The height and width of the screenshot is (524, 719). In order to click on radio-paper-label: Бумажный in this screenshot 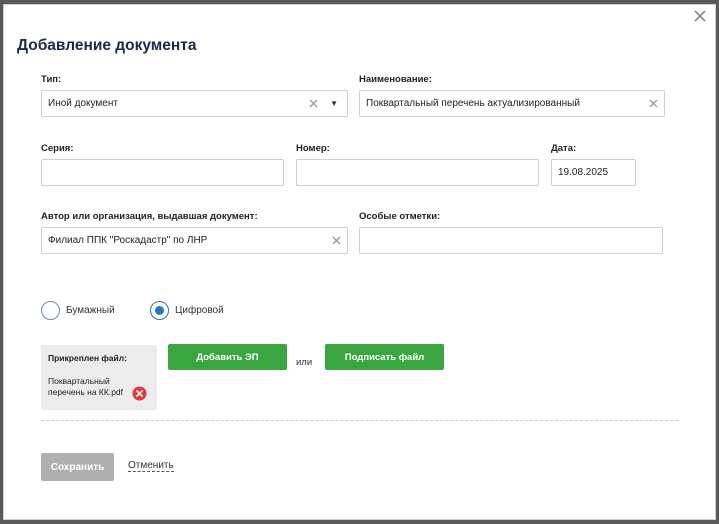, I will do `click(90, 310)`.